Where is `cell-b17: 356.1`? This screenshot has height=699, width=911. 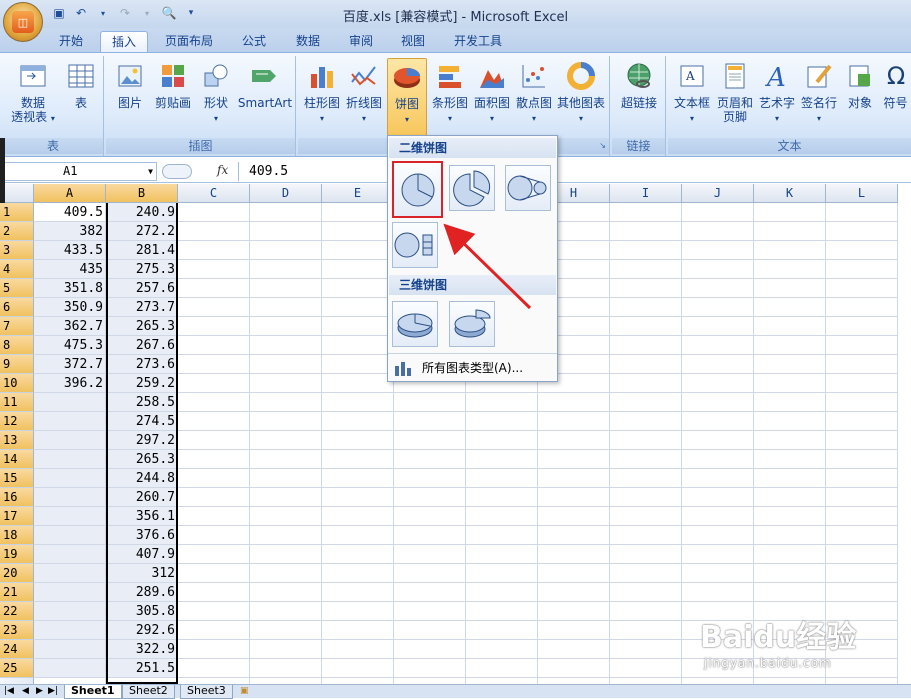
cell-b17: 356.1 is located at coordinates (142, 516).